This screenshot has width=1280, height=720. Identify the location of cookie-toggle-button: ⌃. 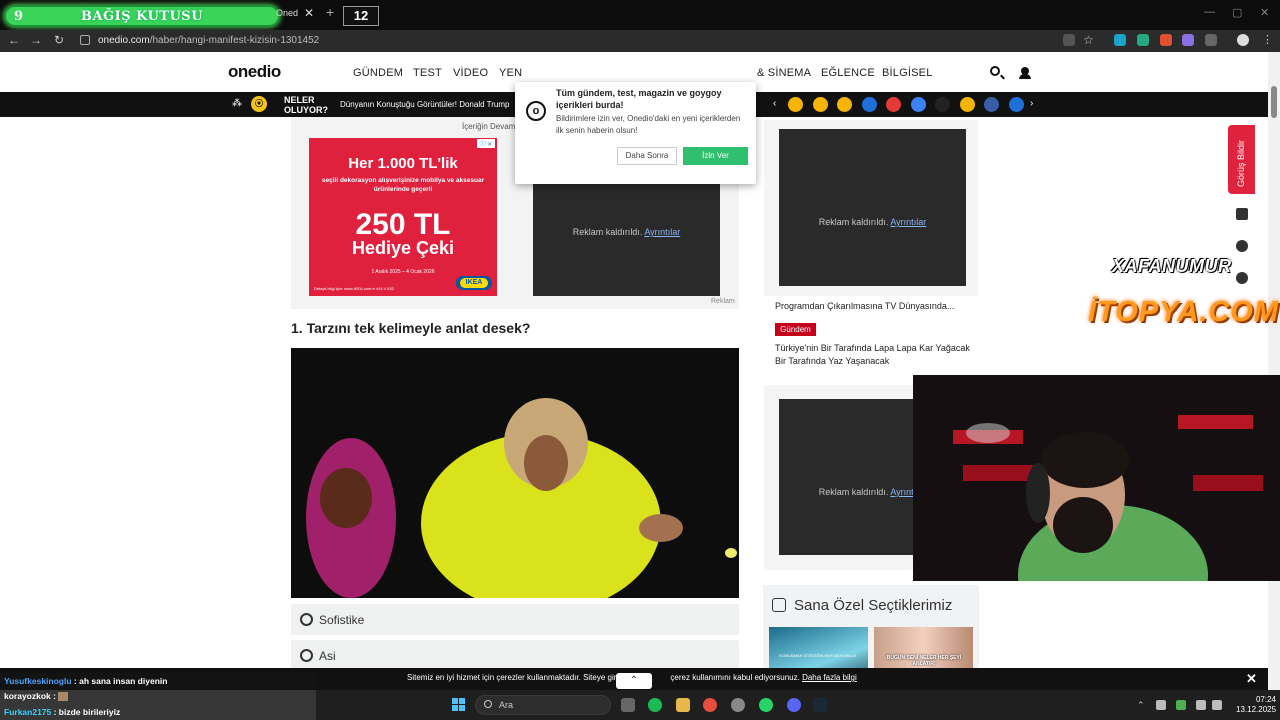
(634, 681).